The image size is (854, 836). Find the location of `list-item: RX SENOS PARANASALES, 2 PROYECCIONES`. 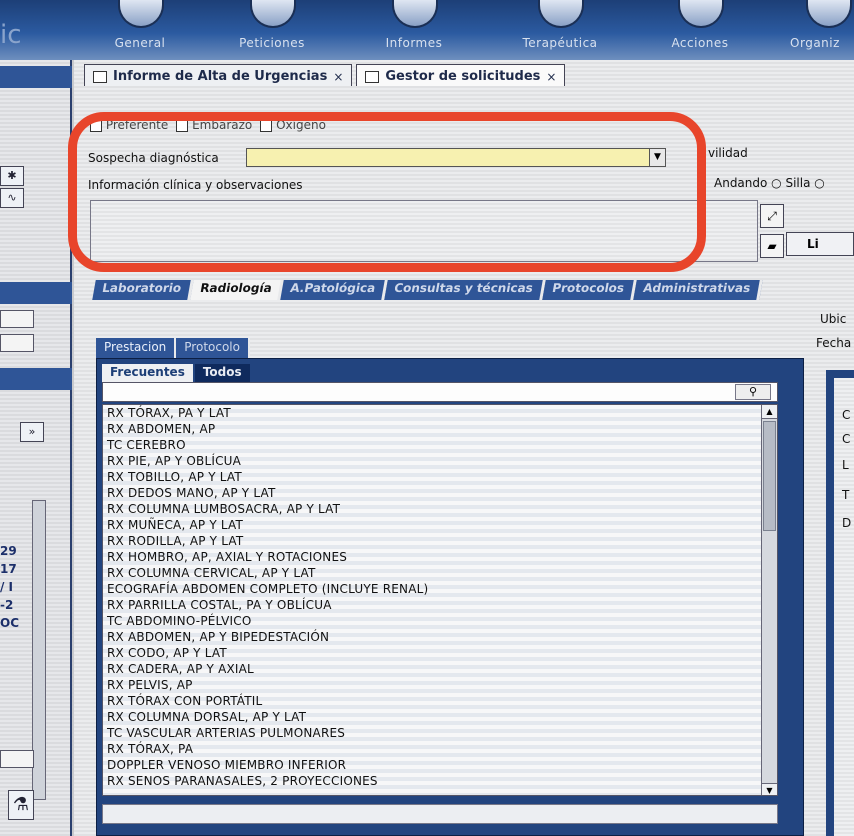

list-item: RX SENOS PARANASALES, 2 PROYECCIONES is located at coordinates (440, 781).